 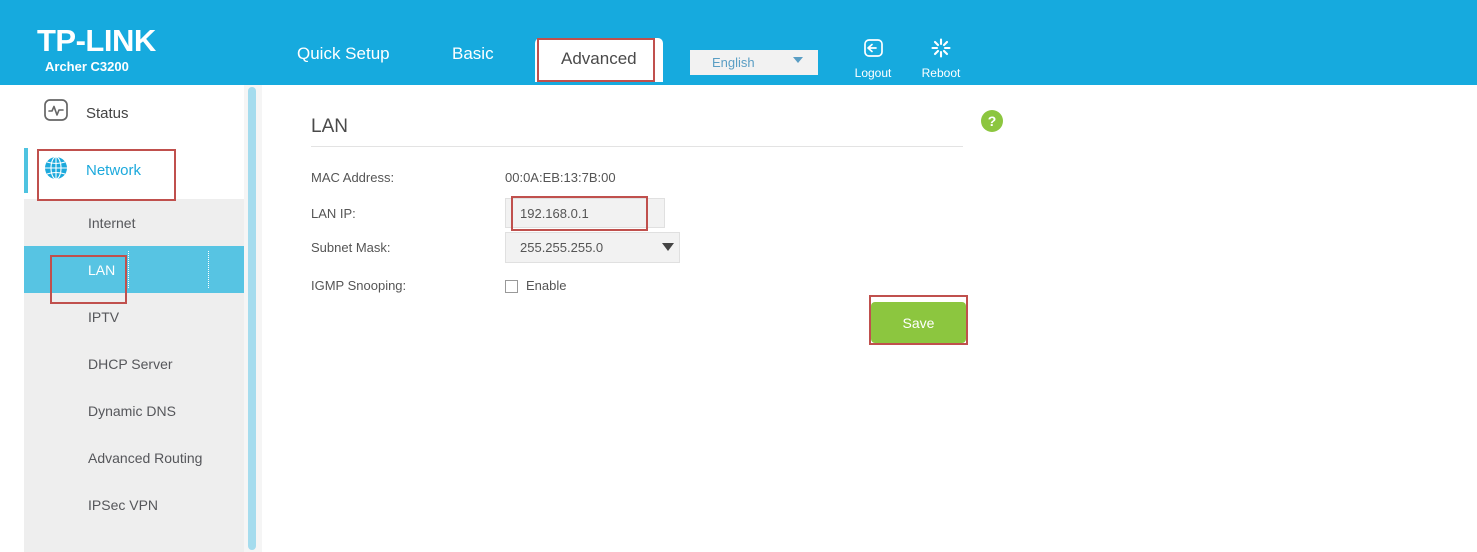 I want to click on reboot-icon, so click(x=941, y=51).